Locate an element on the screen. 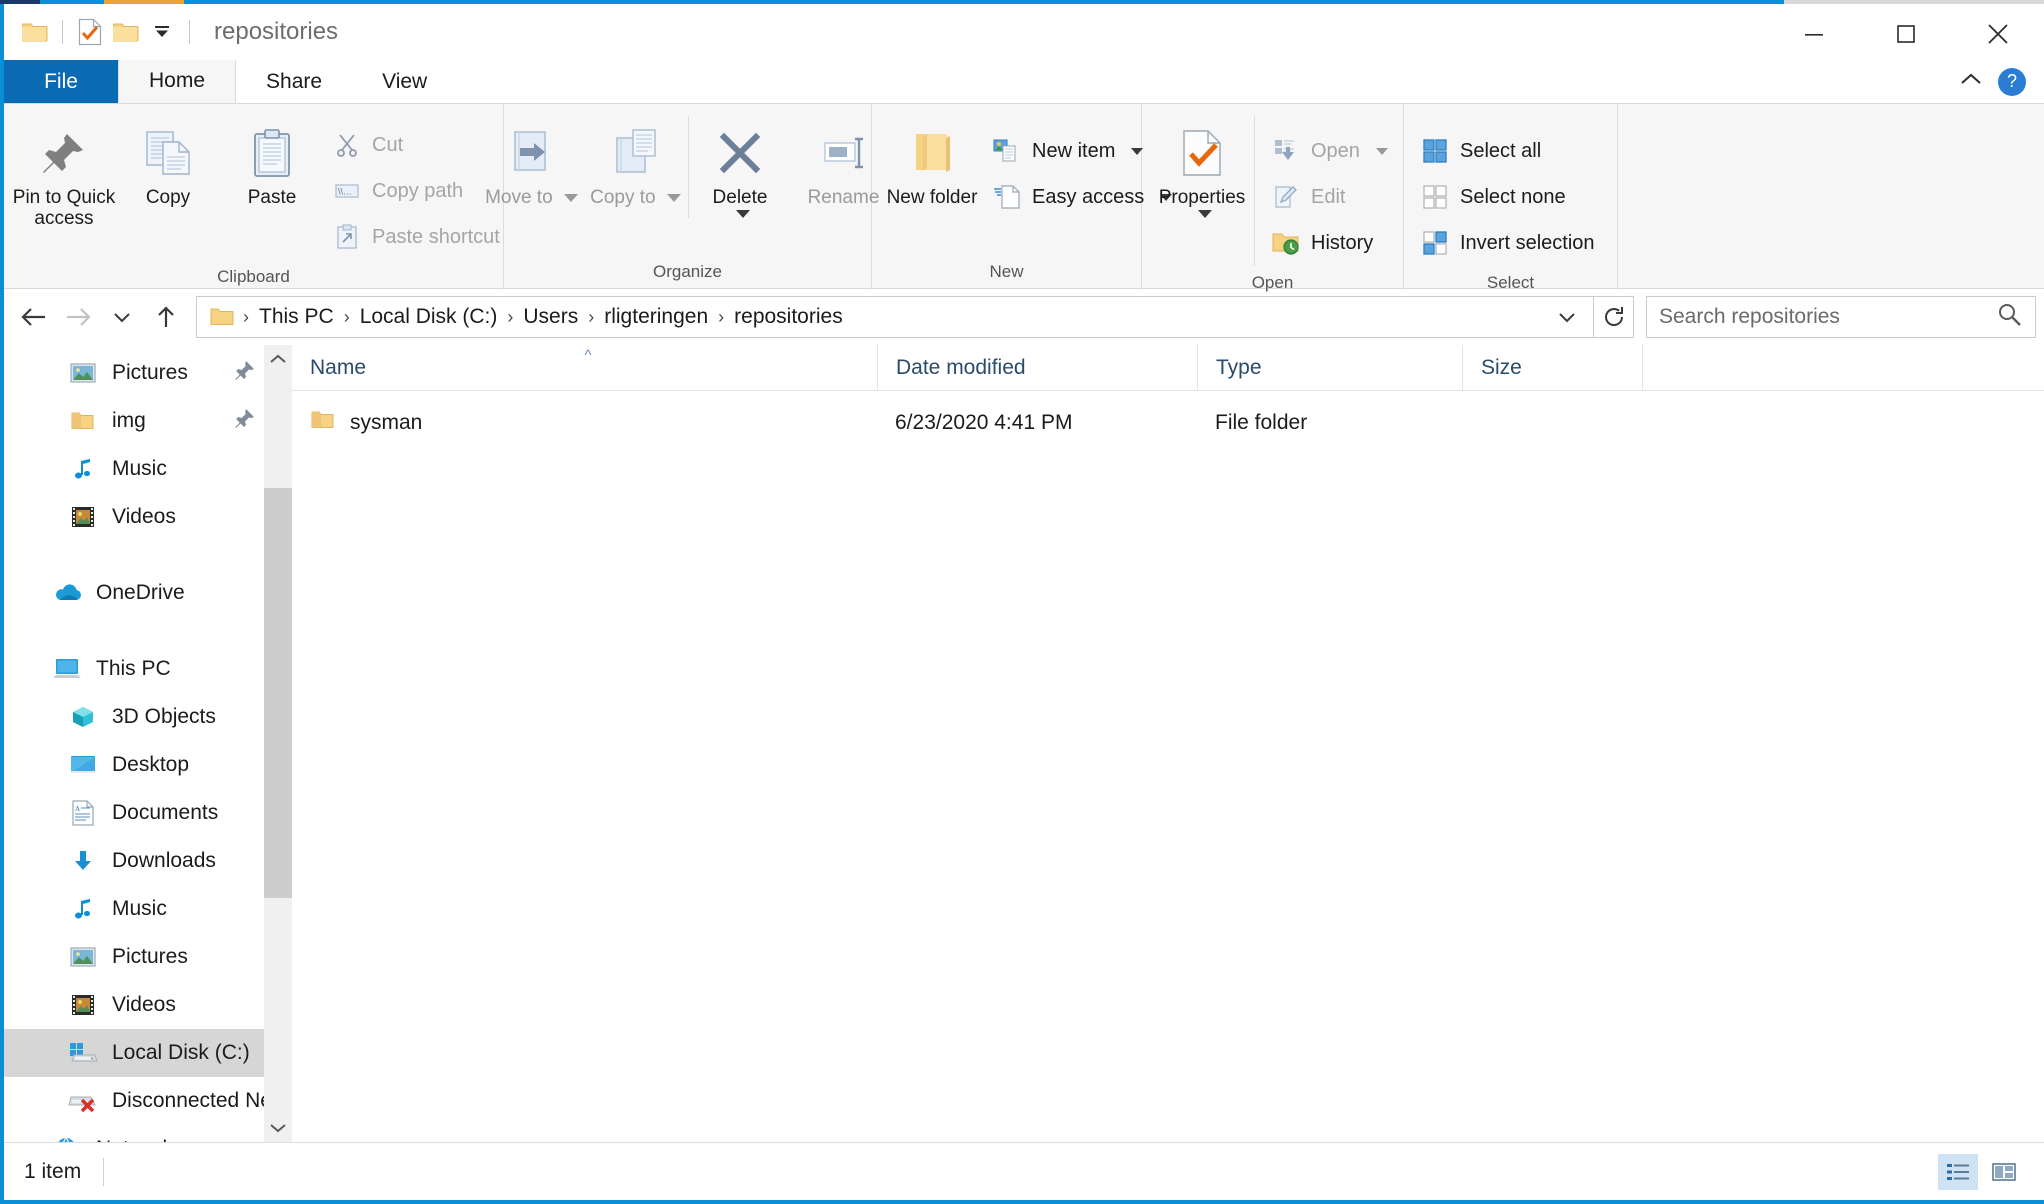 The width and height of the screenshot is (2044, 1204). sidebar-item-network: Network is located at coordinates (148, 1133).